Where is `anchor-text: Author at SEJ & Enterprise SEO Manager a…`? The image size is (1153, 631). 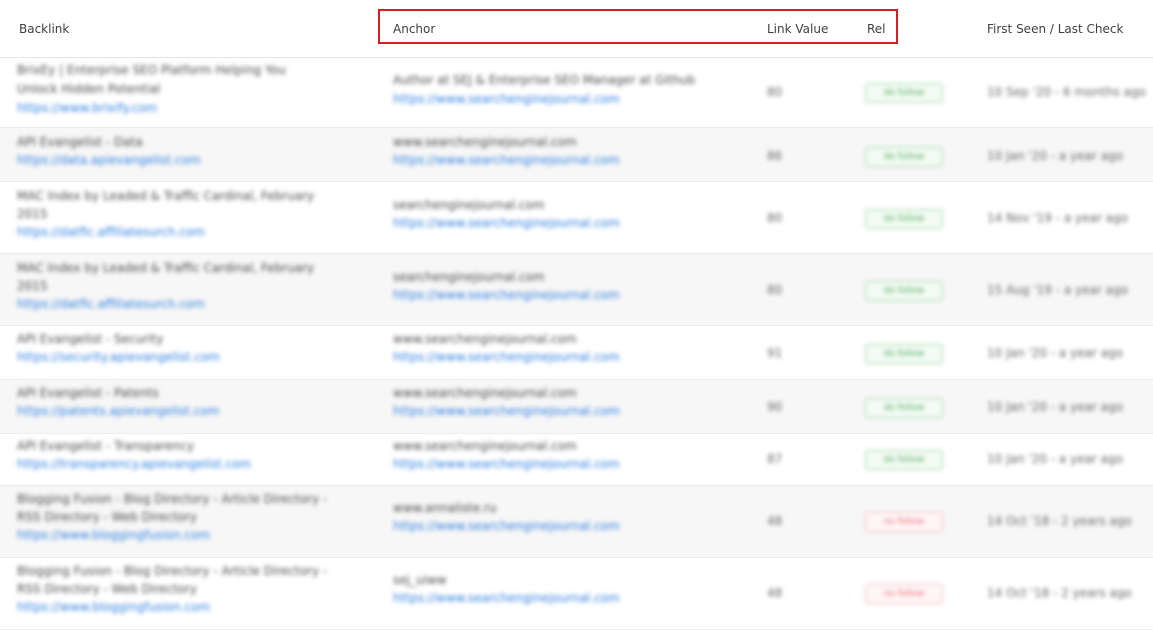 anchor-text: Author at SEJ & Enterprise SEO Manager a… is located at coordinates (544, 80).